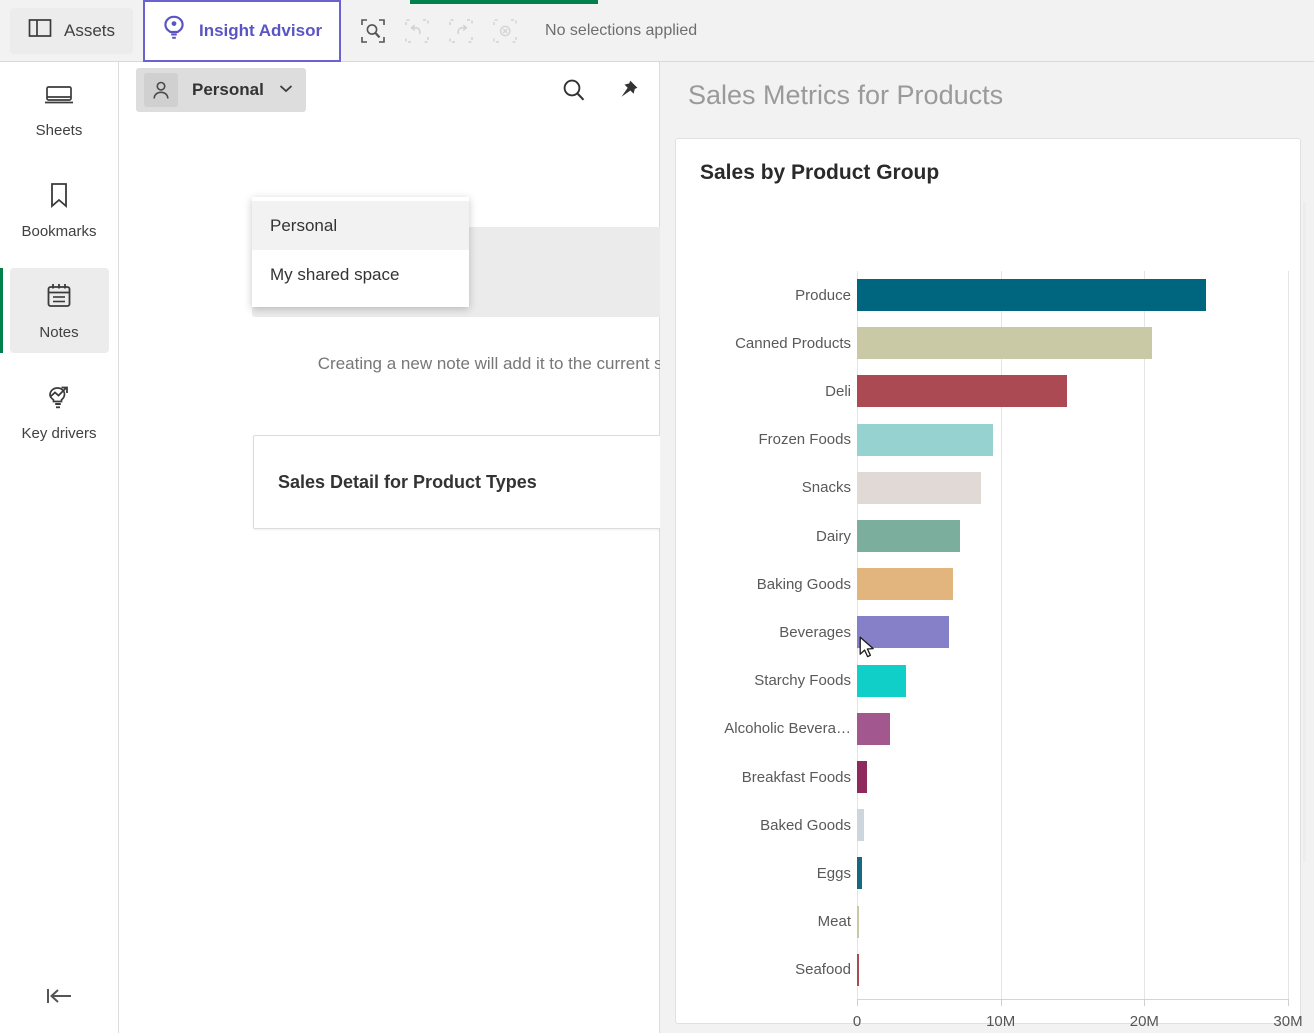 This screenshot has height=1033, width=1314. Describe the element at coordinates (59, 209) in the screenshot. I see `sidebar-item-bookmarks: Bookmarks` at that location.